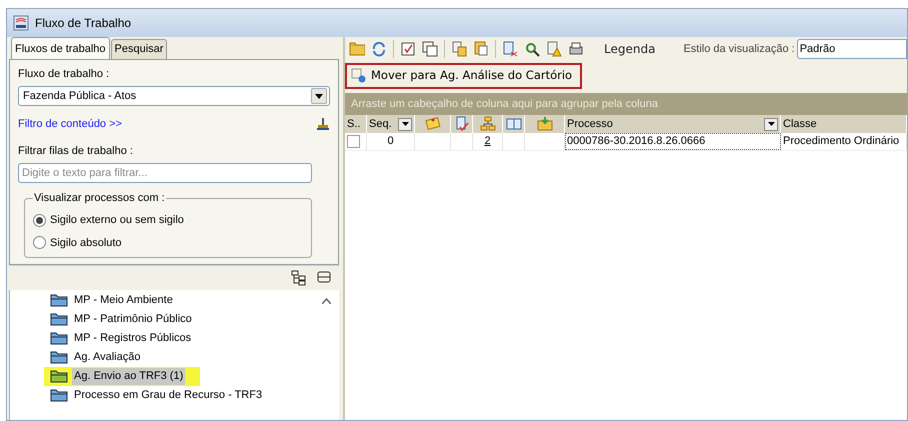 The image size is (908, 421). What do you see at coordinates (323, 124) in the screenshot?
I see `broom-icon` at bounding box center [323, 124].